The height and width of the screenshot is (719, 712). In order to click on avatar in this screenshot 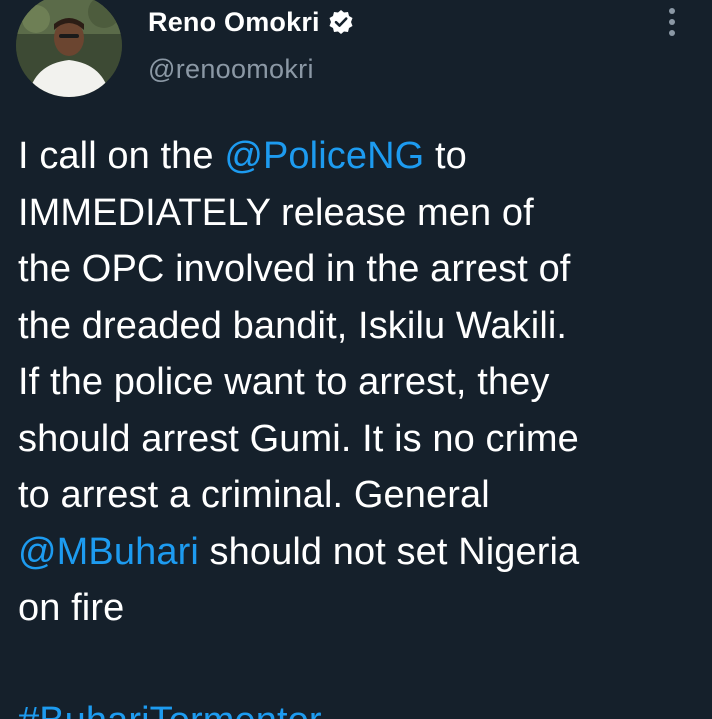, I will do `click(69, 48)`.